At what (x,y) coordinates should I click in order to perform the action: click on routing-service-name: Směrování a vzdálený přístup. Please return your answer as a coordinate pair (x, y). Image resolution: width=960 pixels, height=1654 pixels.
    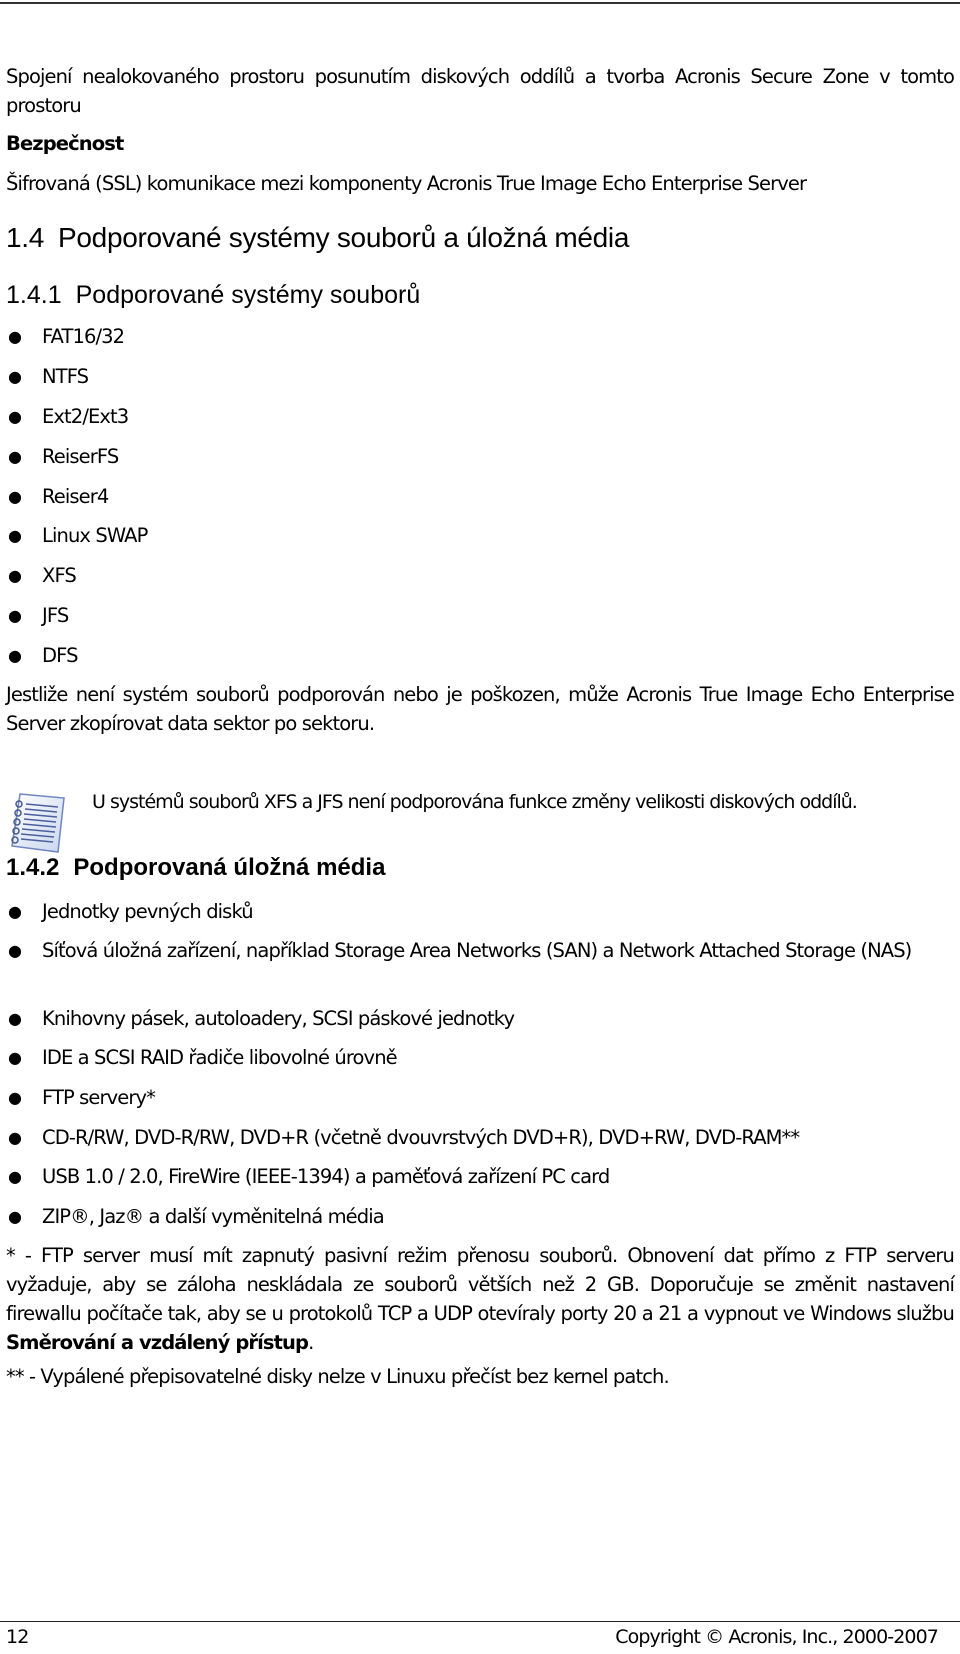
    Looking at the image, I should click on (157, 1342).